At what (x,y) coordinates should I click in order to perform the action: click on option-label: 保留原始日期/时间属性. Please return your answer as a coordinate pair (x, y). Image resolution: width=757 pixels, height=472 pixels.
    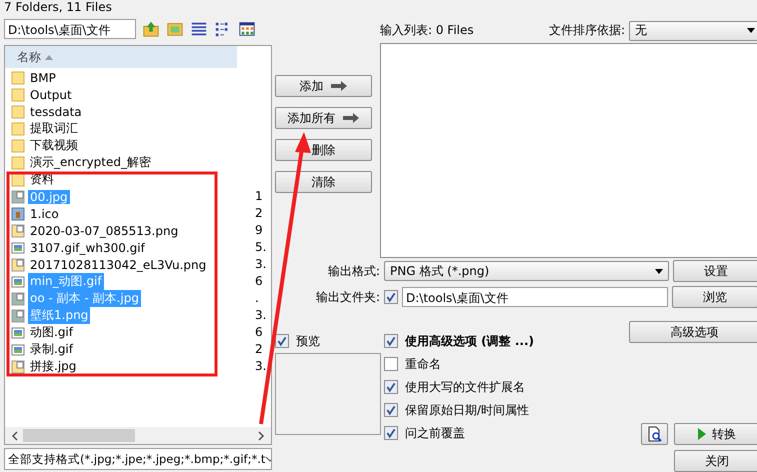
    Looking at the image, I should click on (467, 410).